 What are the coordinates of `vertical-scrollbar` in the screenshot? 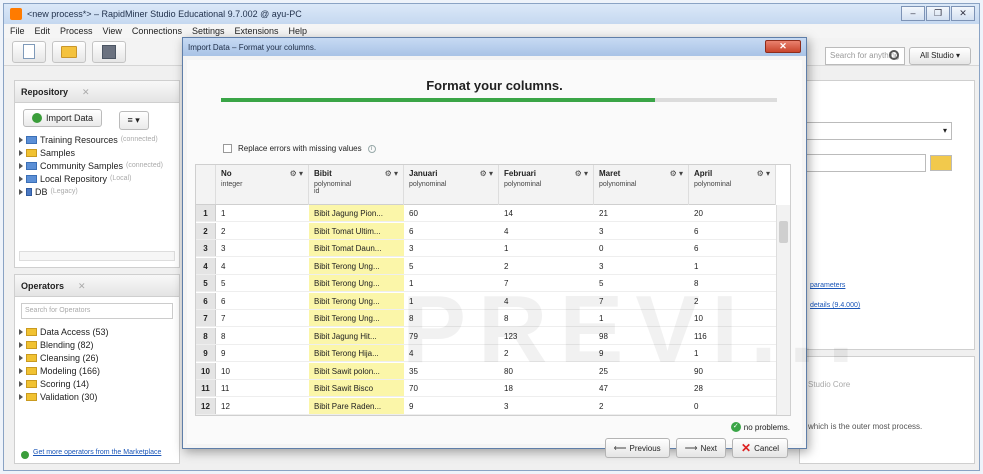 It's located at (783, 310).